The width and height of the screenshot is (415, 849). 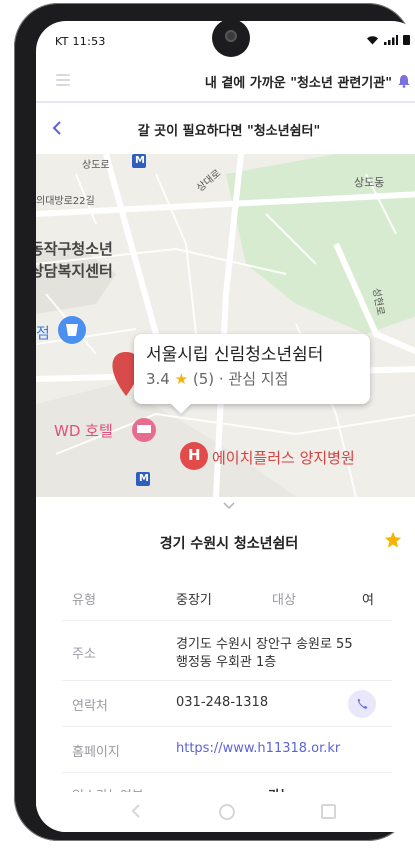 What do you see at coordinates (136, 811) in the screenshot?
I see `nav-back-icon` at bounding box center [136, 811].